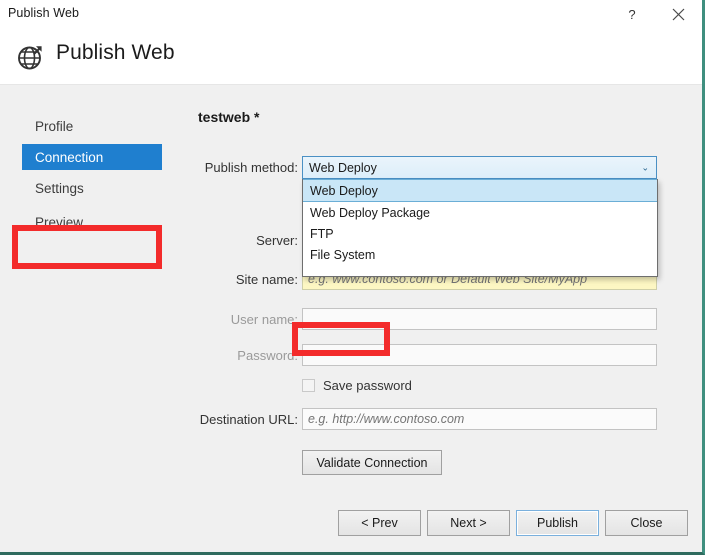 Image resolution: width=705 pixels, height=555 pixels. I want to click on sidebar-item-label: Connection, so click(69, 157).